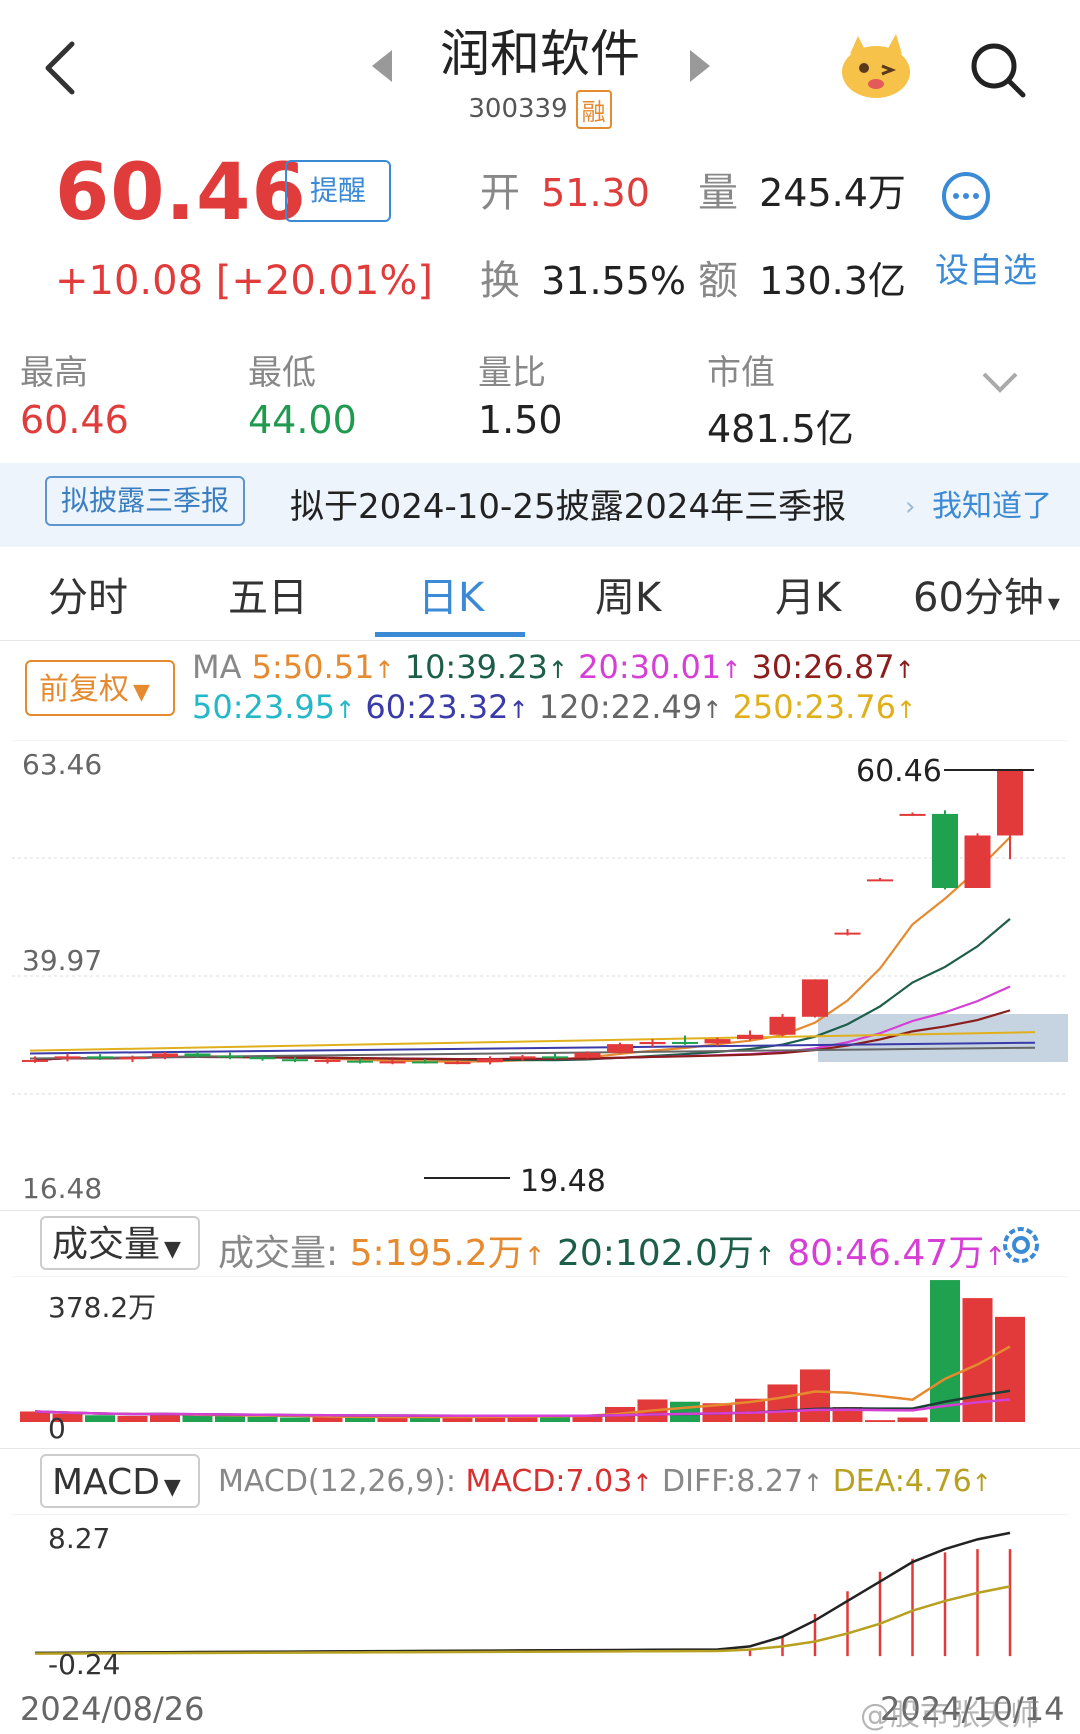  I want to click on price-change: +10.08 [+20.01%], so click(244, 281).